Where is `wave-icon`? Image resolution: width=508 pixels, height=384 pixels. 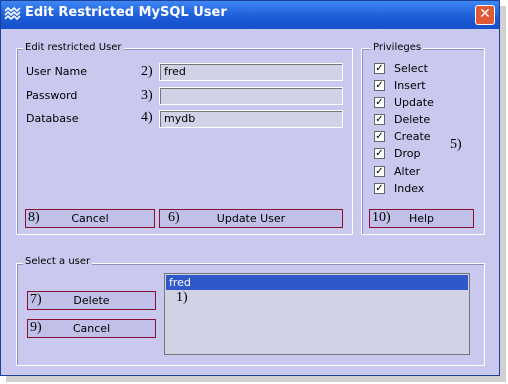 wave-icon is located at coordinates (12, 13).